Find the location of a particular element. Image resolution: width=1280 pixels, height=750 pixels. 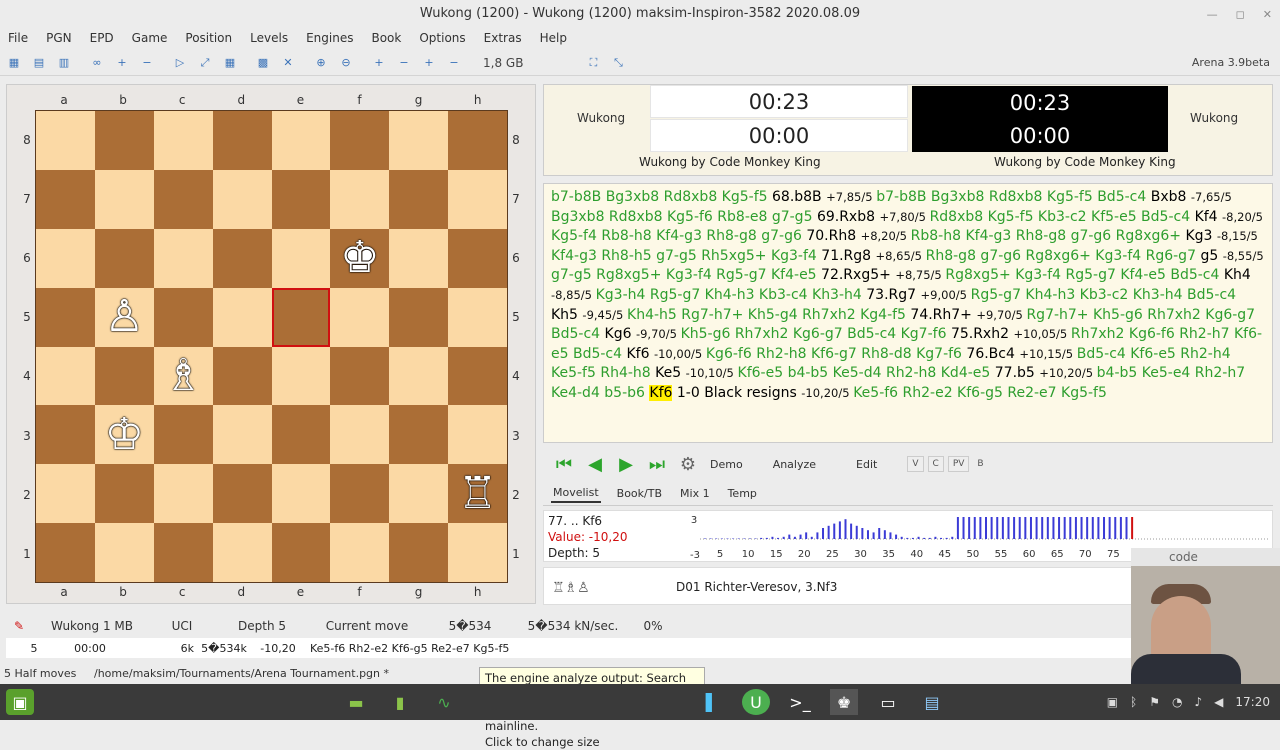

square-c1 is located at coordinates (183, 552).